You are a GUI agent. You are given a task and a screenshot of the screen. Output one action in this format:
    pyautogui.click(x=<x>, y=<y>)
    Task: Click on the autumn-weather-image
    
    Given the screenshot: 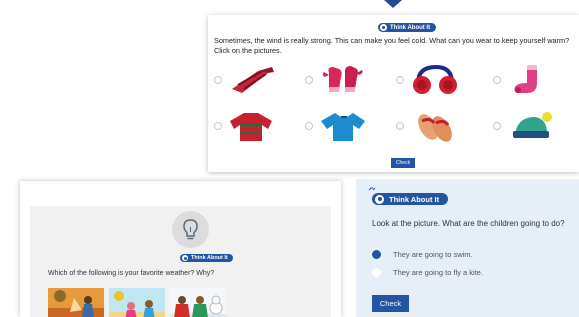 What is the action you would take?
    pyautogui.click(x=76, y=302)
    